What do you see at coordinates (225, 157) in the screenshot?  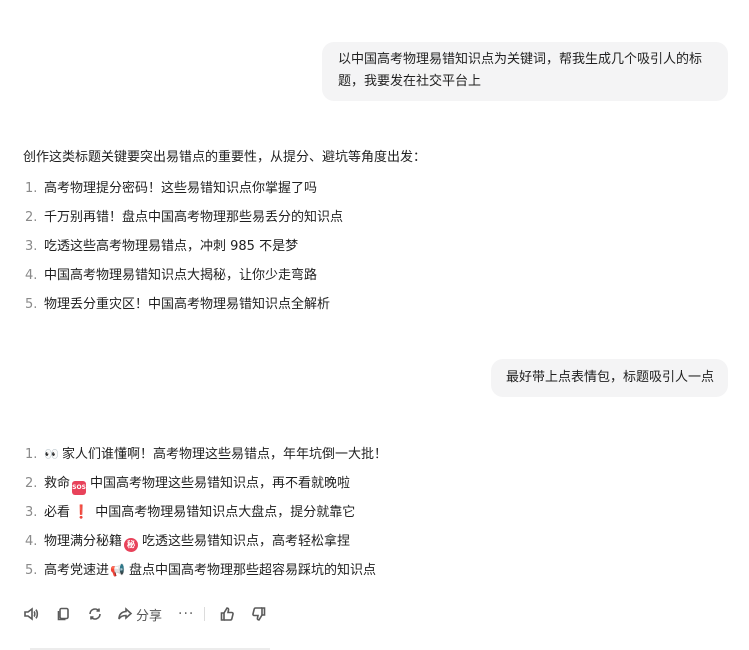 I see `answer-1-intro: 创作这类标题关键要突出易错点的重要性，从提分、避坑等角度出发：` at bounding box center [225, 157].